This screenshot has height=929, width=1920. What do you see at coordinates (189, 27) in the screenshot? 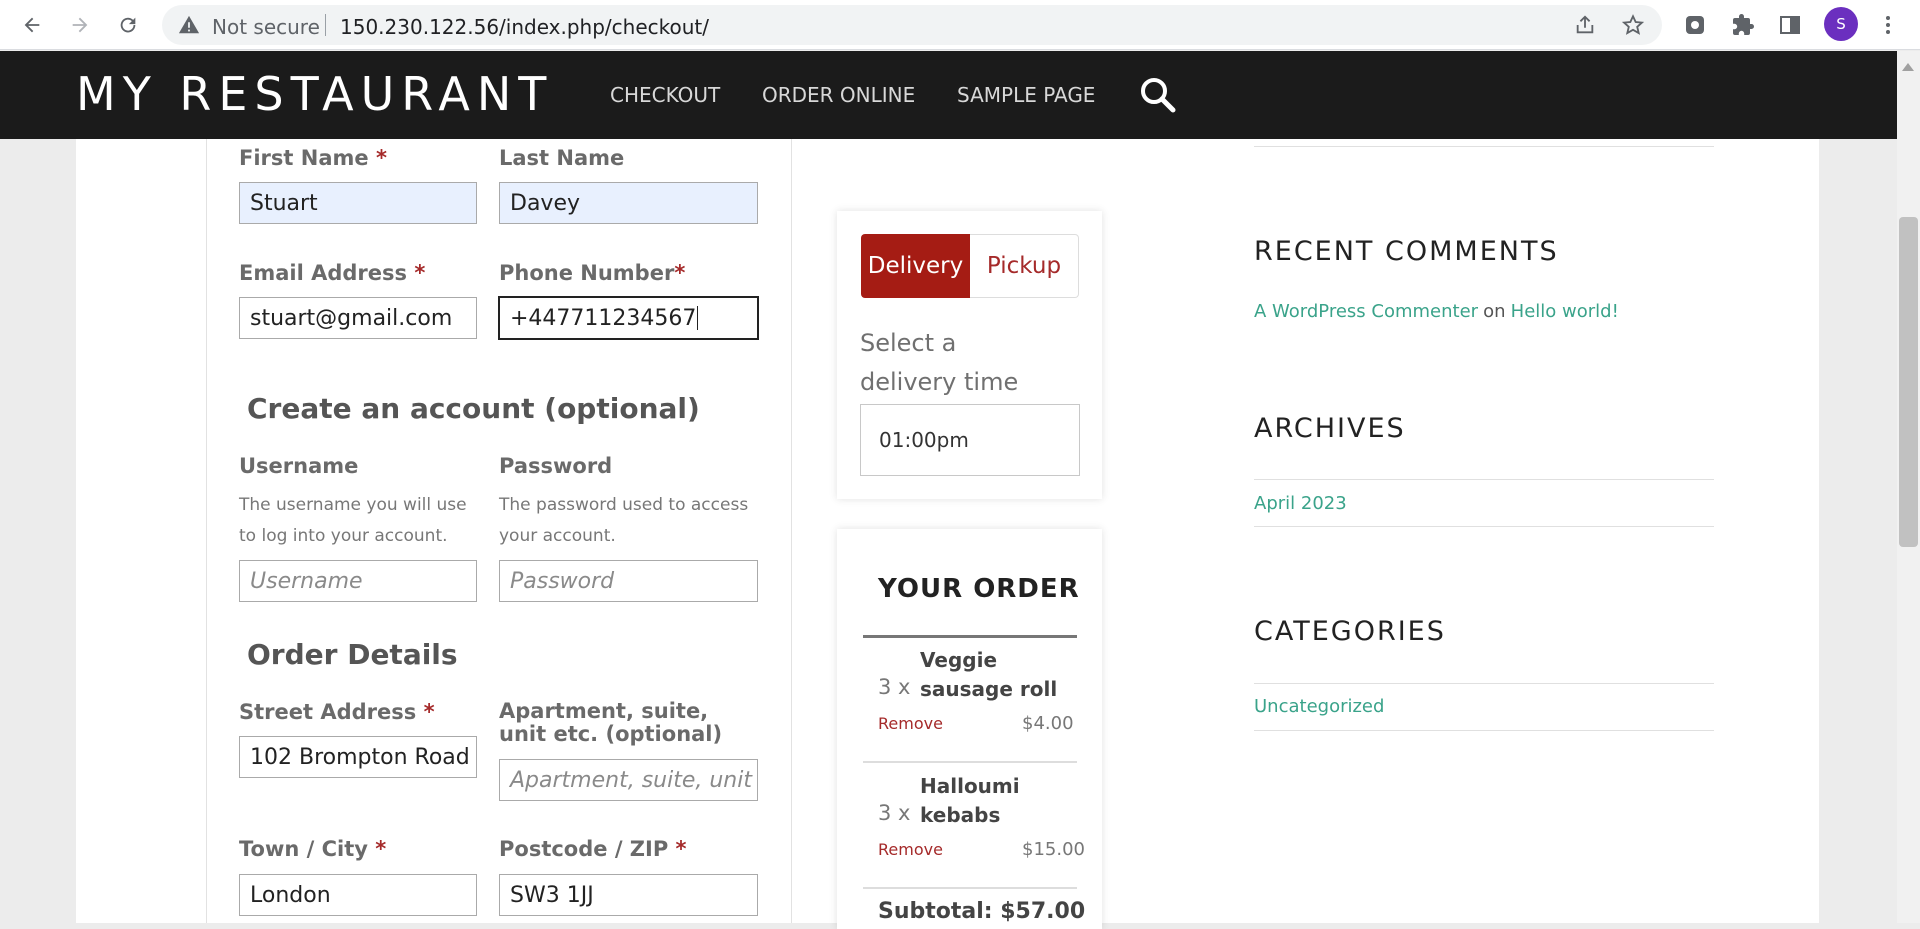
I see `warning-icon` at bounding box center [189, 27].